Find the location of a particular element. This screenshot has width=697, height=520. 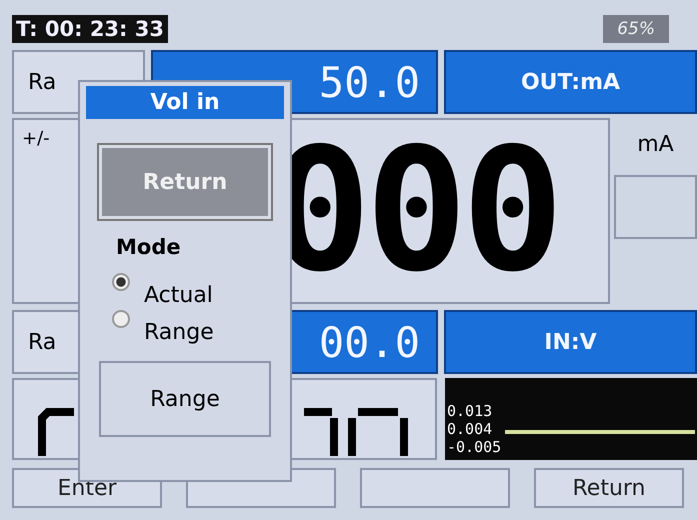

reading-display: 000 is located at coordinates (413, 211).